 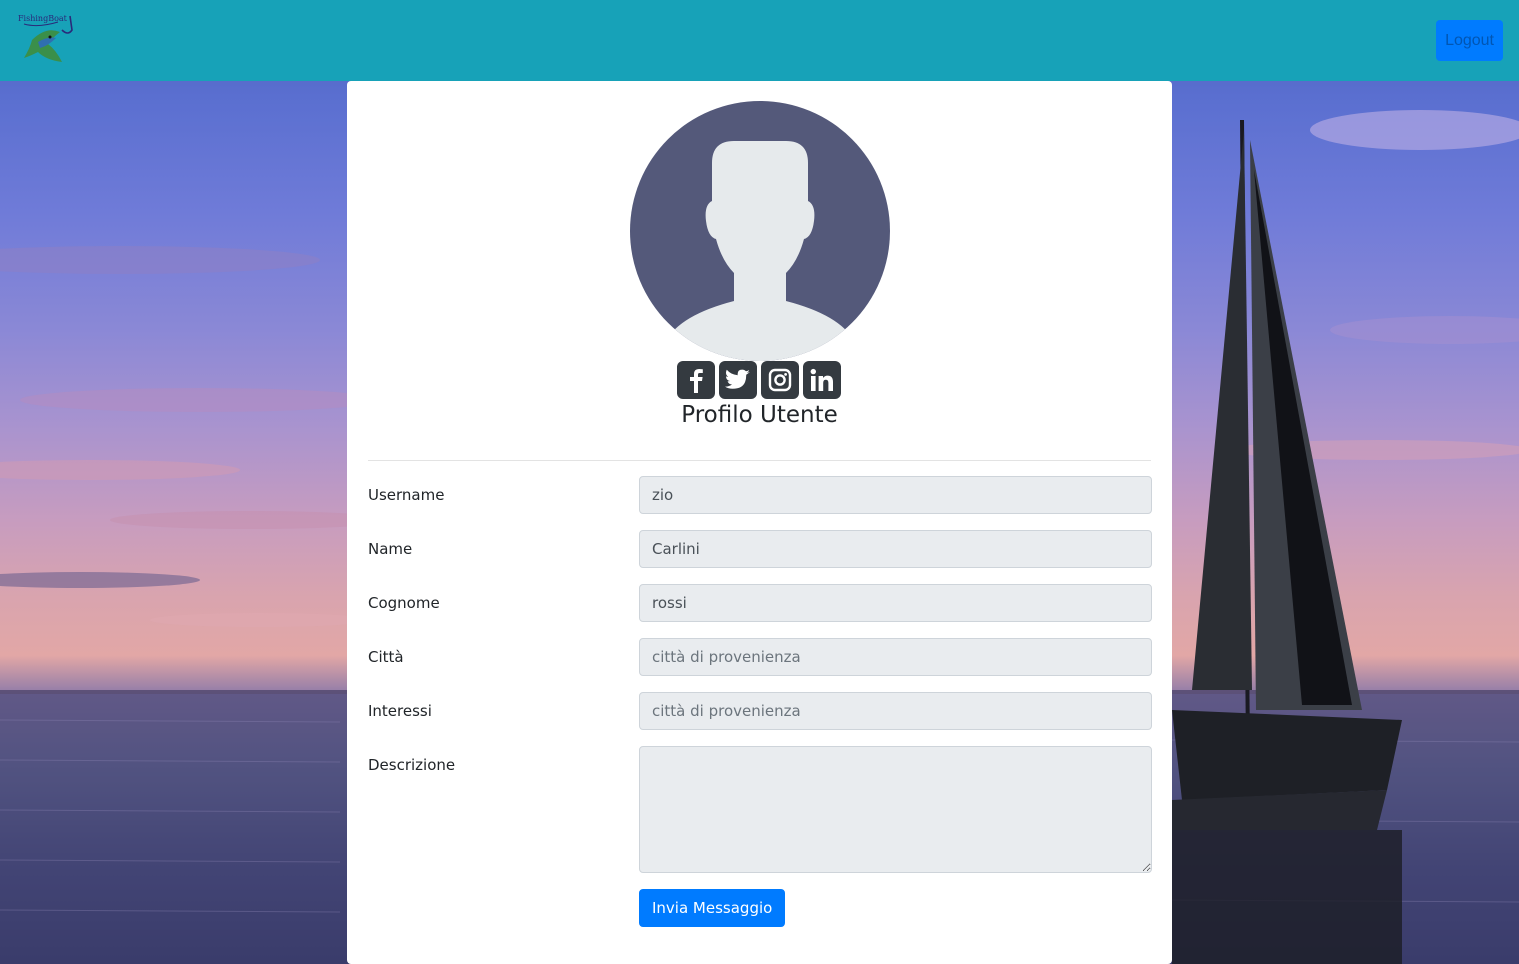 I want to click on page-title: Profilo Utente, so click(x=759, y=415).